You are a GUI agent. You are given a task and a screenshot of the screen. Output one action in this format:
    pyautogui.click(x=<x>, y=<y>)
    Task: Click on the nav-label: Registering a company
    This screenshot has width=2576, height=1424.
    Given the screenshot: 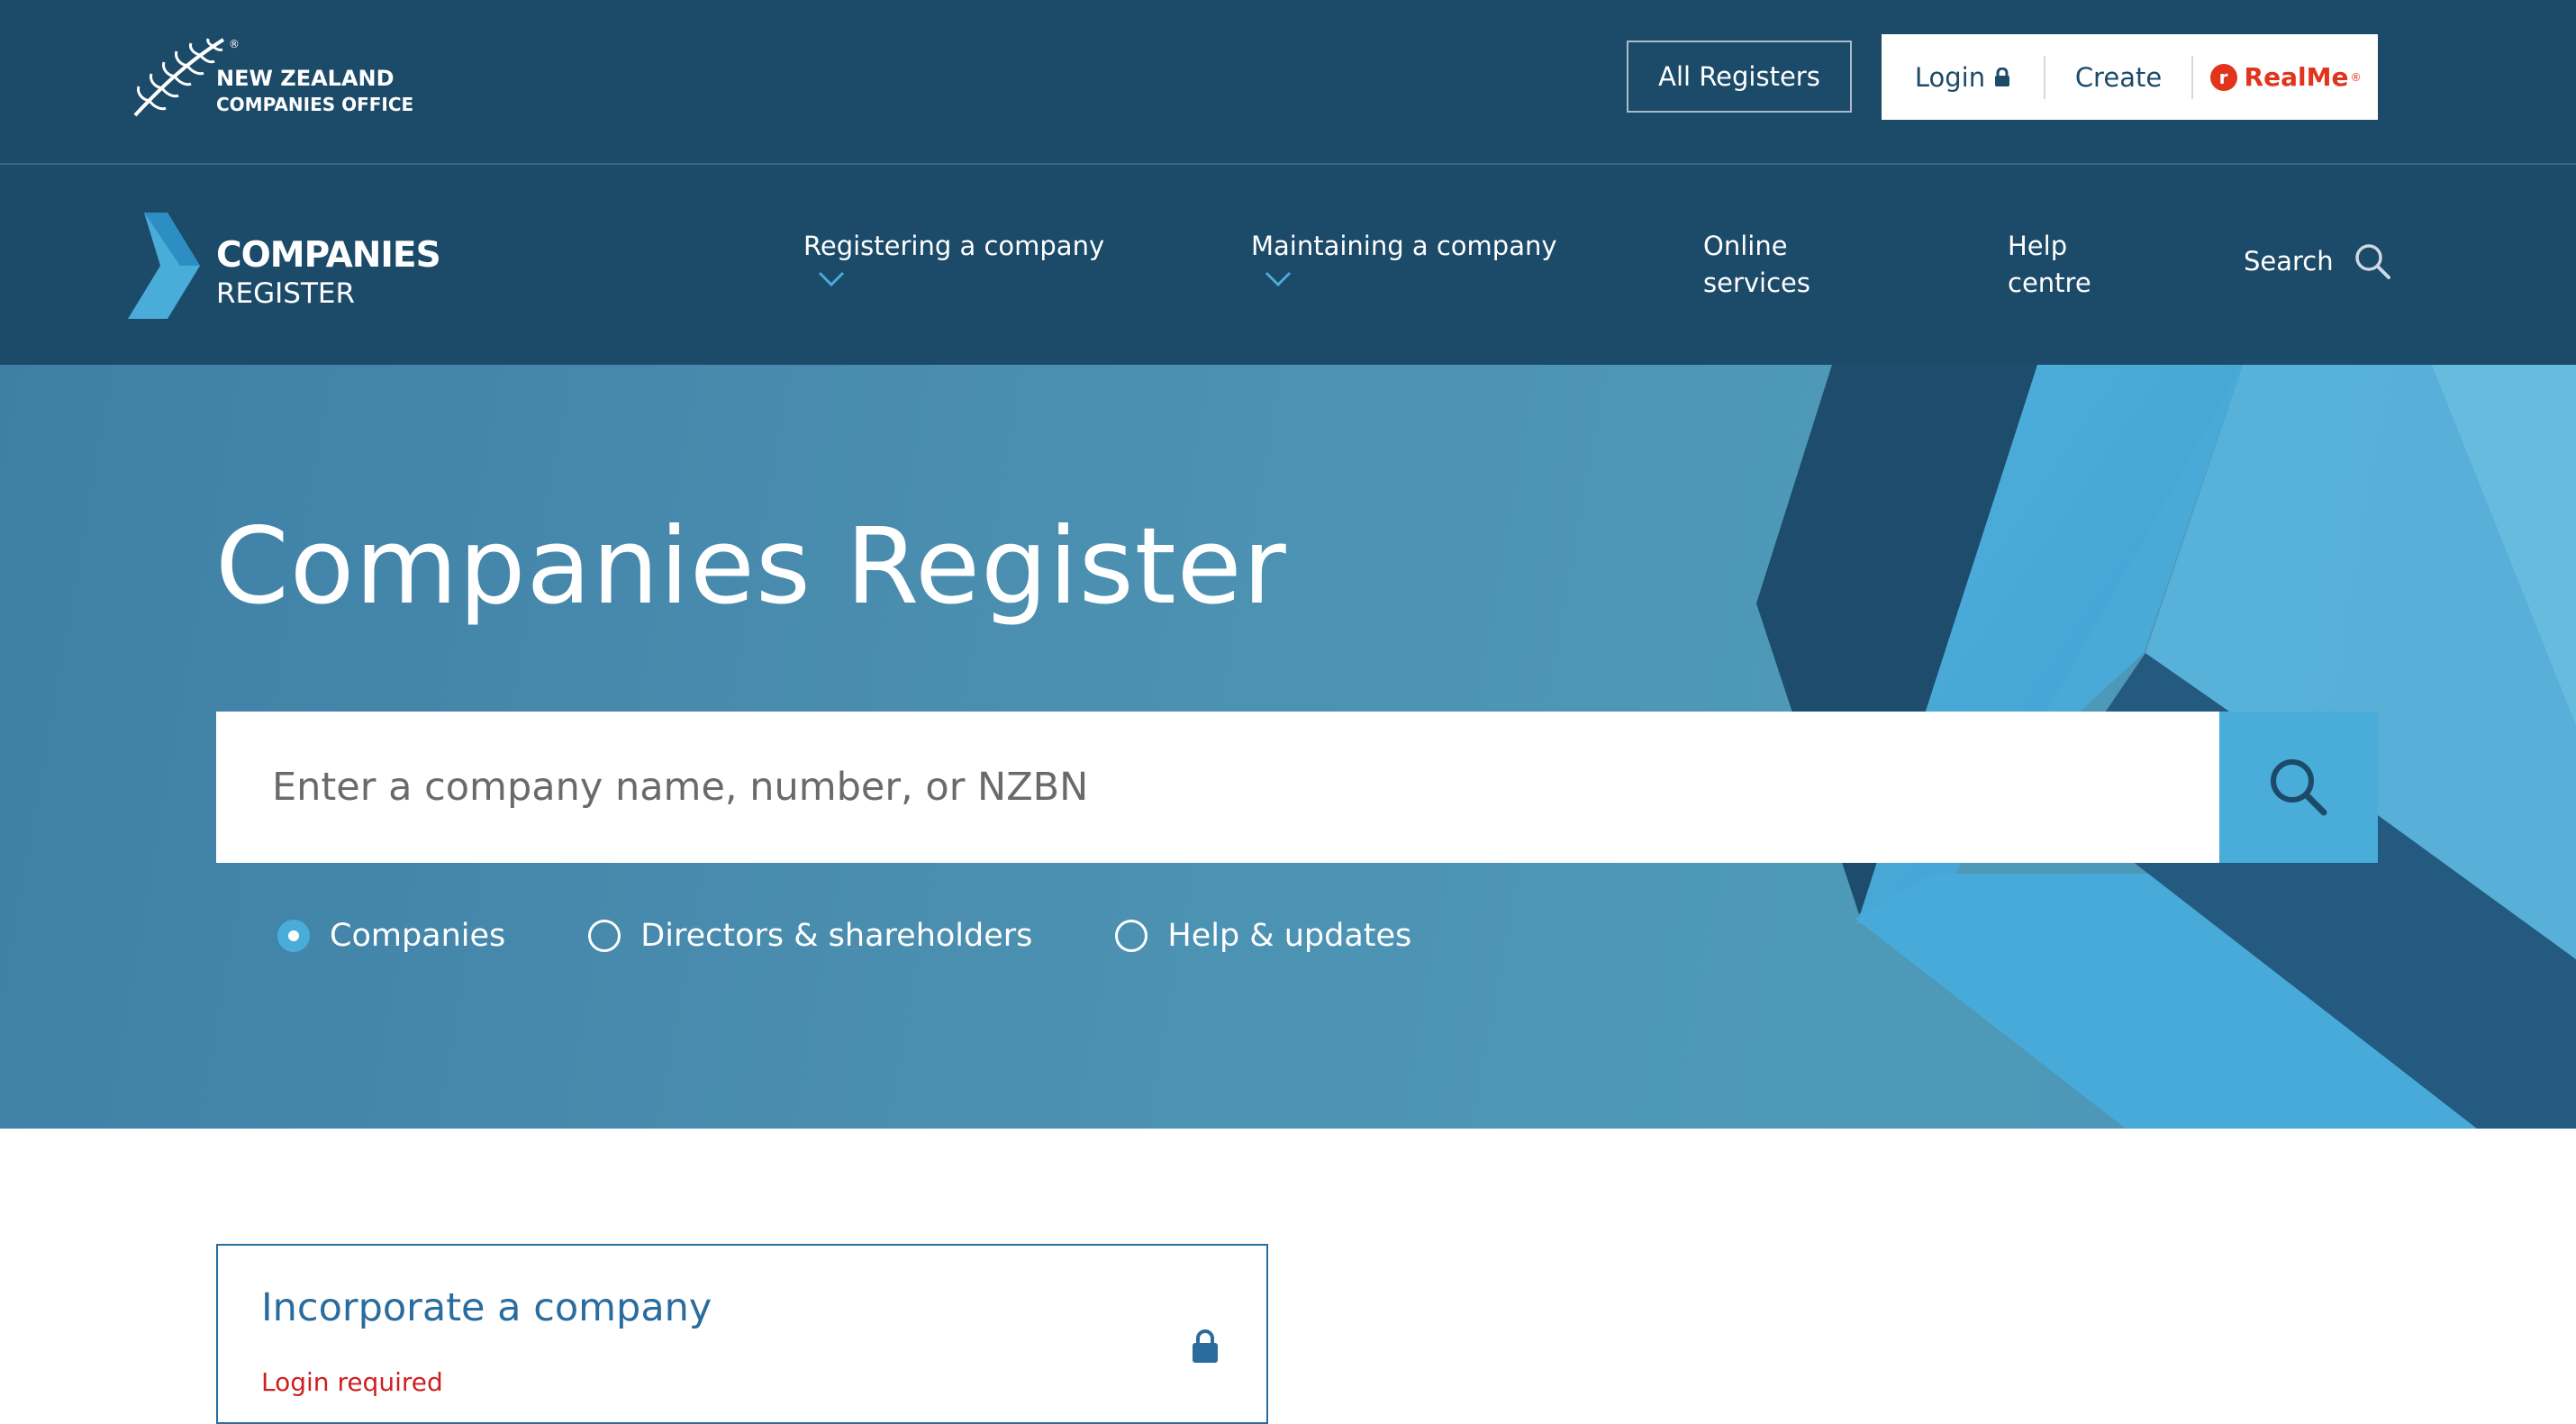 What is the action you would take?
    pyautogui.click(x=954, y=246)
    